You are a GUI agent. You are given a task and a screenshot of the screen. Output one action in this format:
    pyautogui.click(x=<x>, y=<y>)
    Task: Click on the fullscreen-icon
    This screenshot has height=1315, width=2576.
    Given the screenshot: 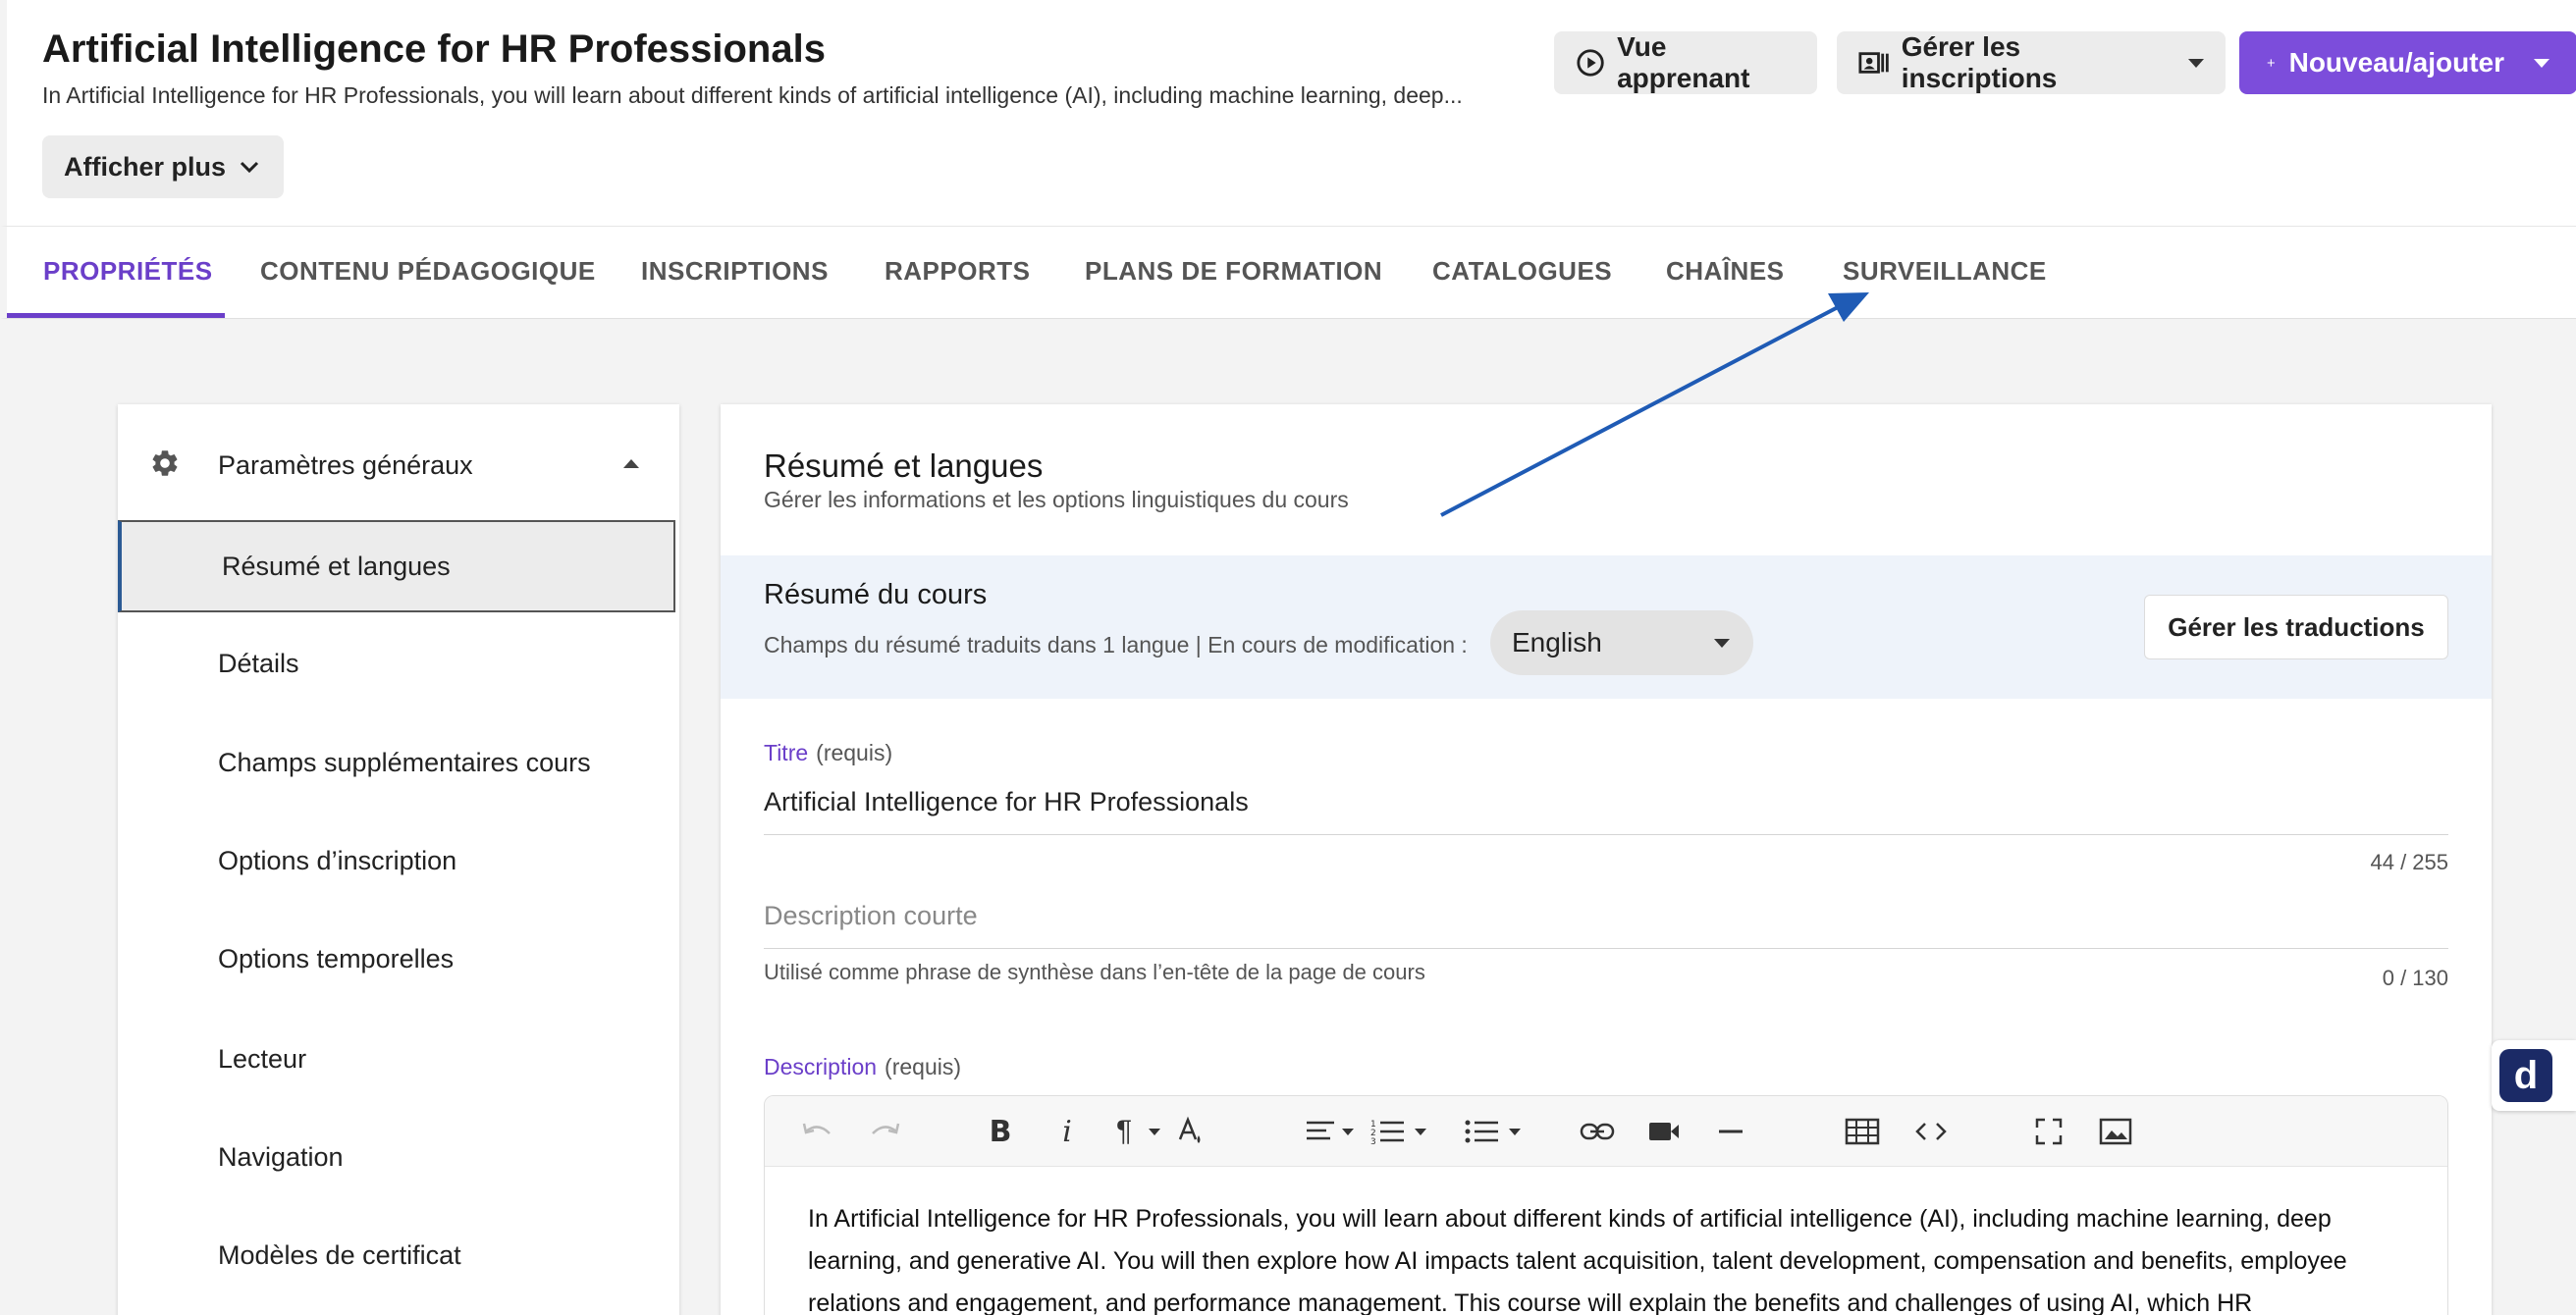 What is the action you would take?
    pyautogui.click(x=2048, y=1131)
    